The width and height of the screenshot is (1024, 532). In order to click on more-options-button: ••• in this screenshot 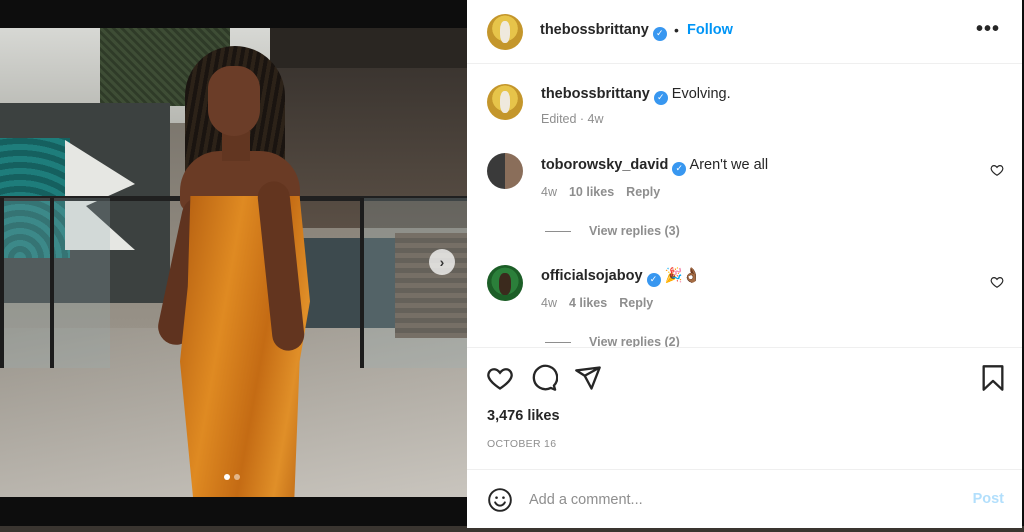, I will do `click(988, 29)`.